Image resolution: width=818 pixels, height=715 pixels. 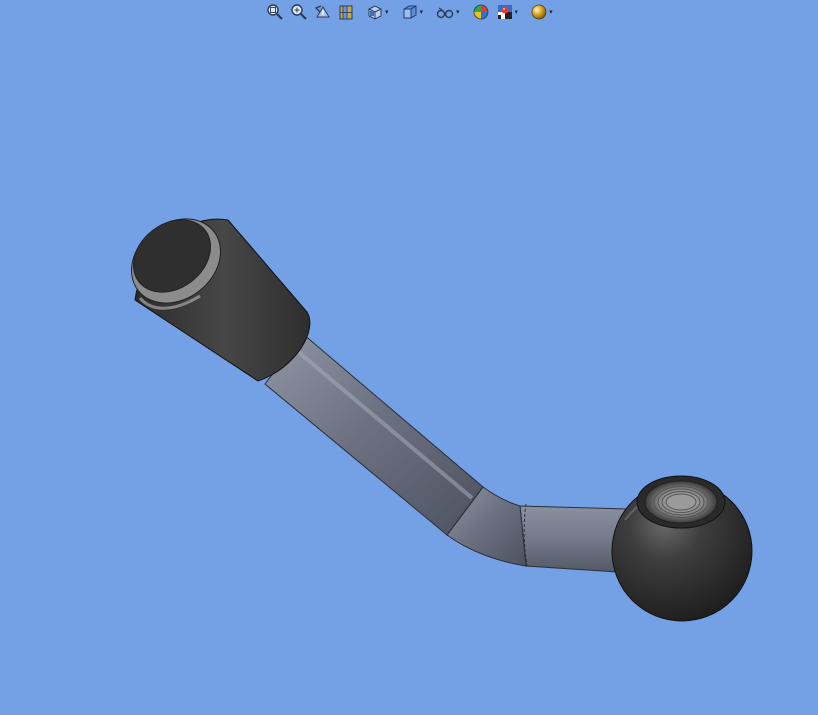 I want to click on knob-grip, so click(x=213, y=292).